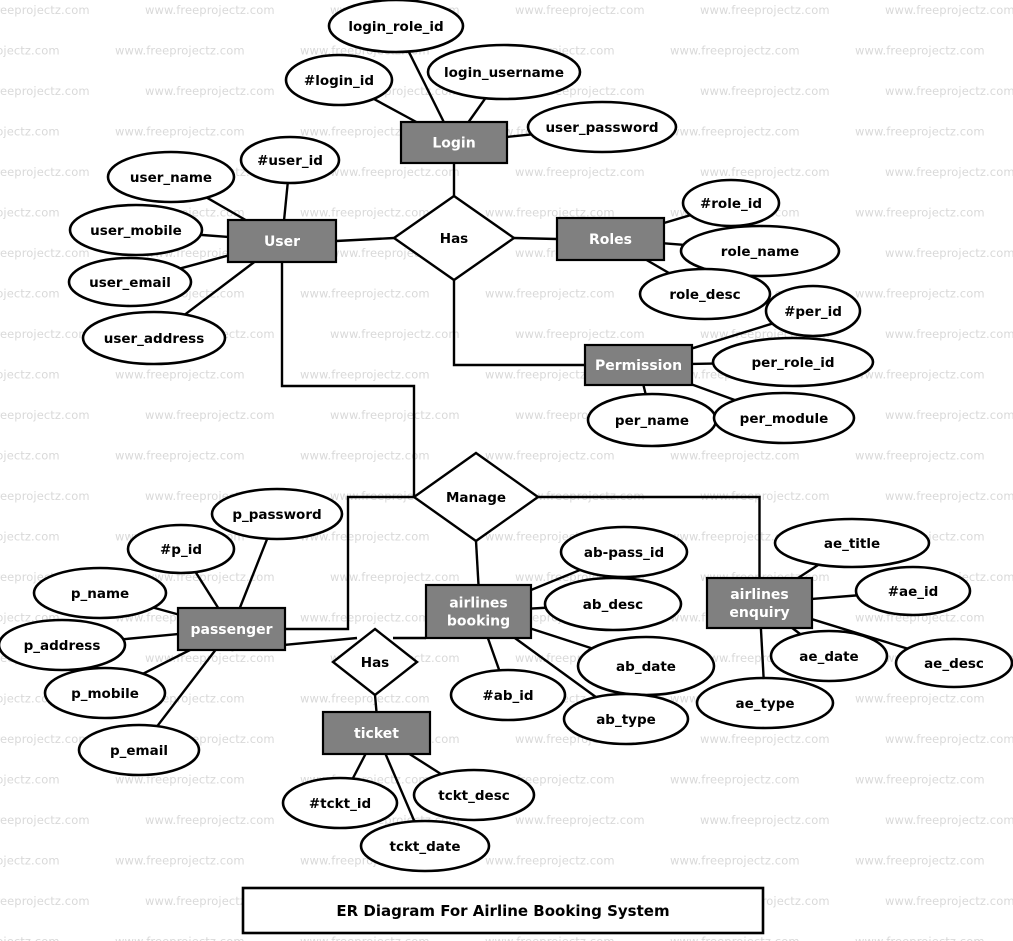 This screenshot has height=941, width=1013. Describe the element at coordinates (673, 244) in the screenshot. I see `edge-role_name` at that location.